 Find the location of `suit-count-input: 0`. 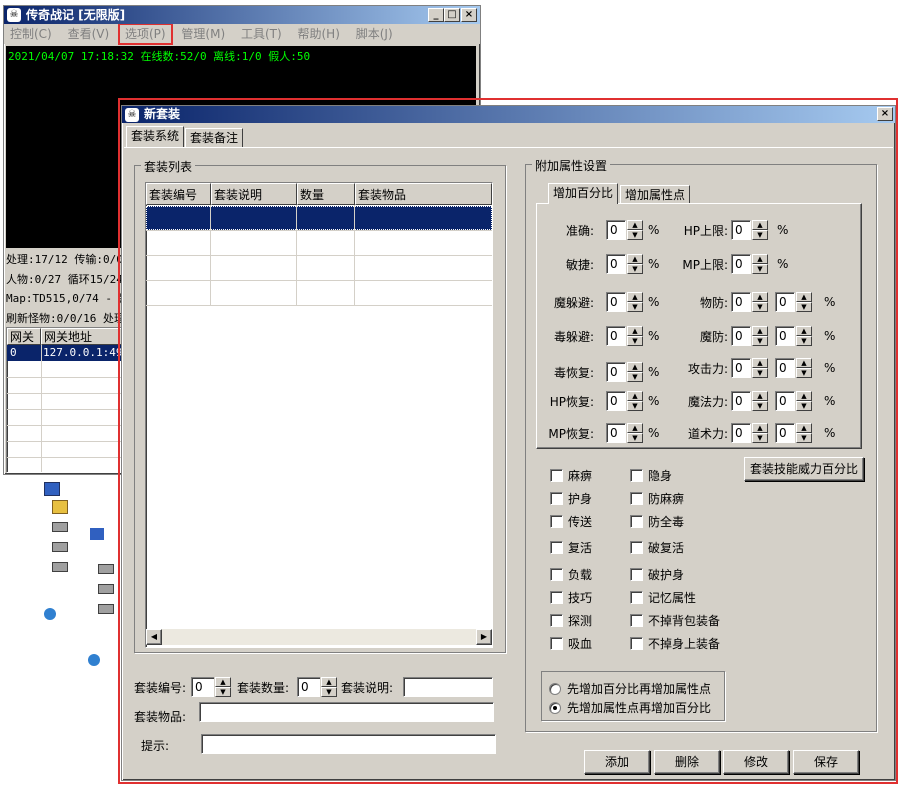

suit-count-input: 0 is located at coordinates (309, 687).